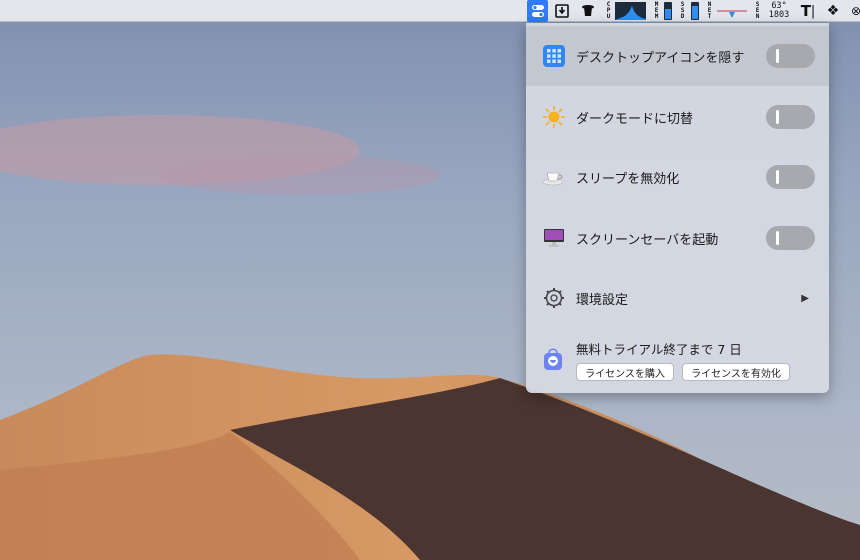 This screenshot has width=860, height=560. What do you see at coordinates (630, 11) in the screenshot?
I see `cpu-graph` at bounding box center [630, 11].